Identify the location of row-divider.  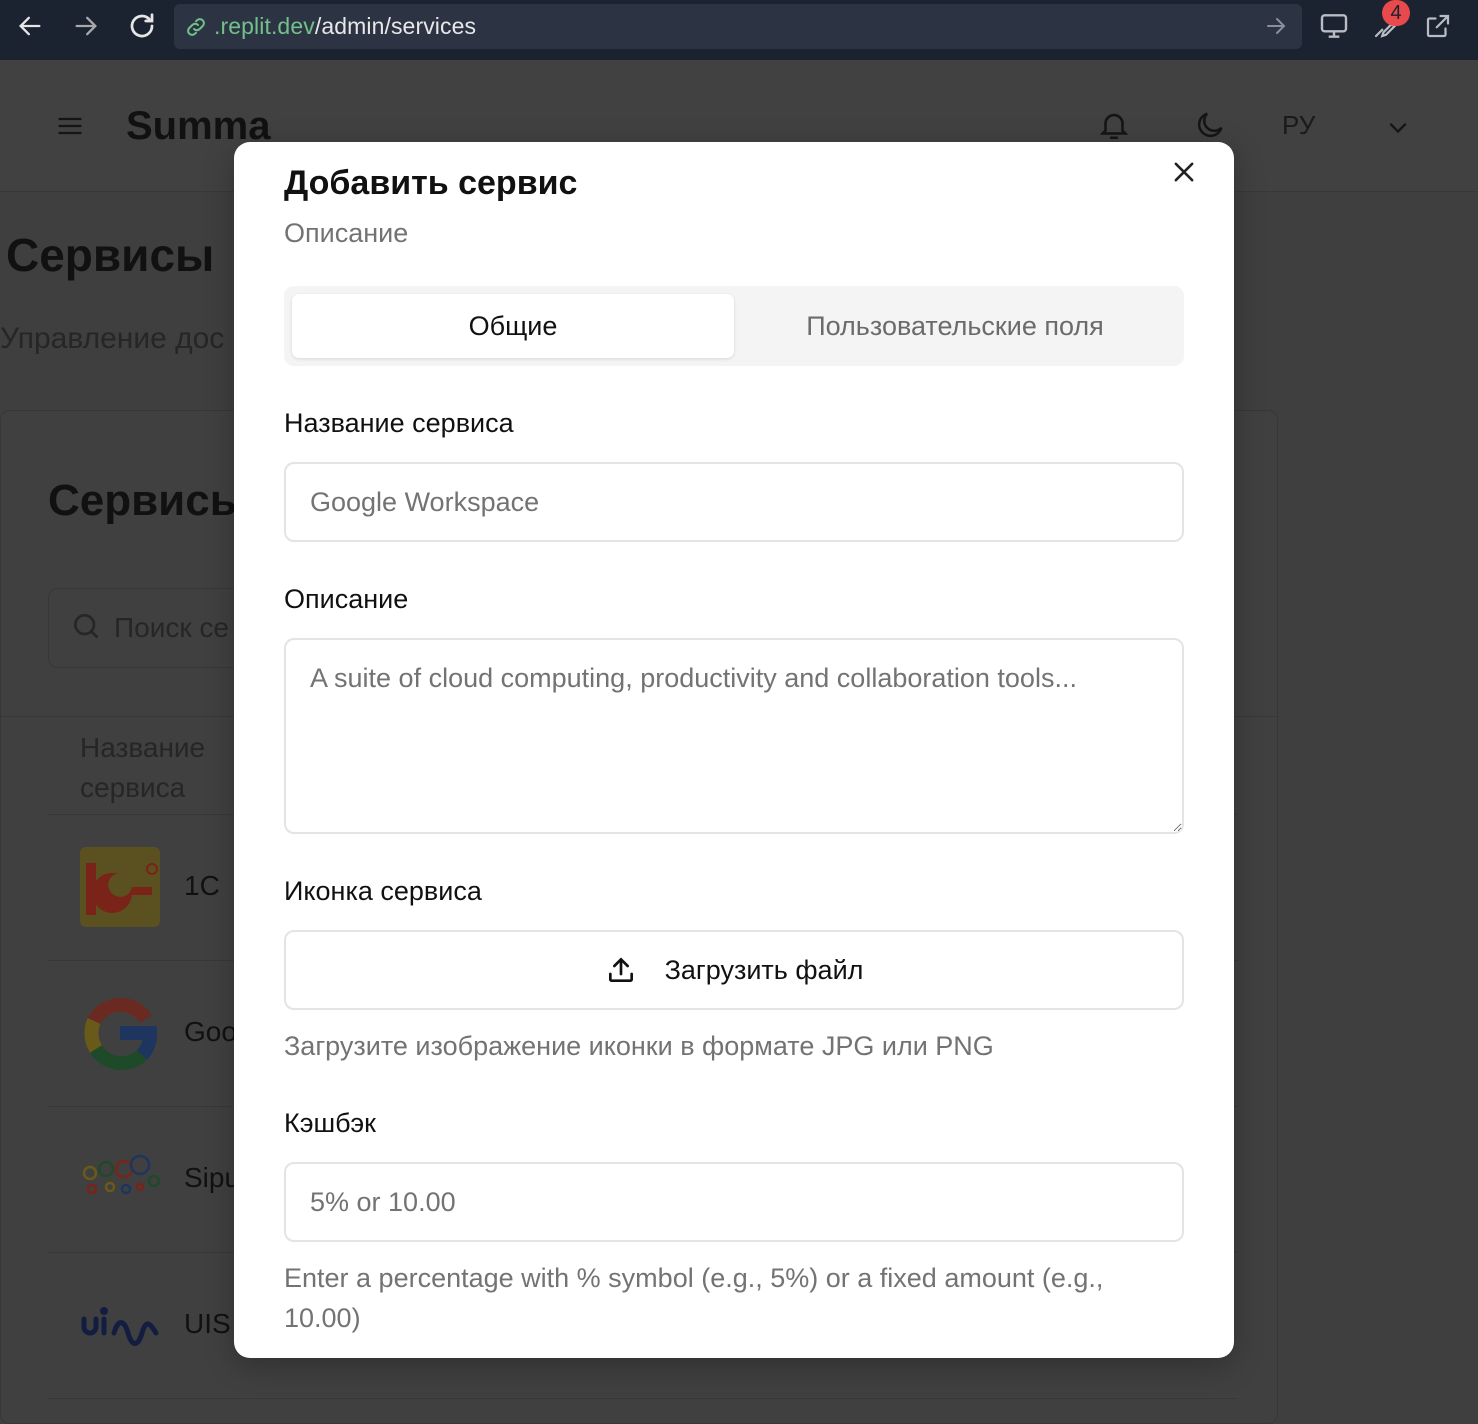
(643, 1398).